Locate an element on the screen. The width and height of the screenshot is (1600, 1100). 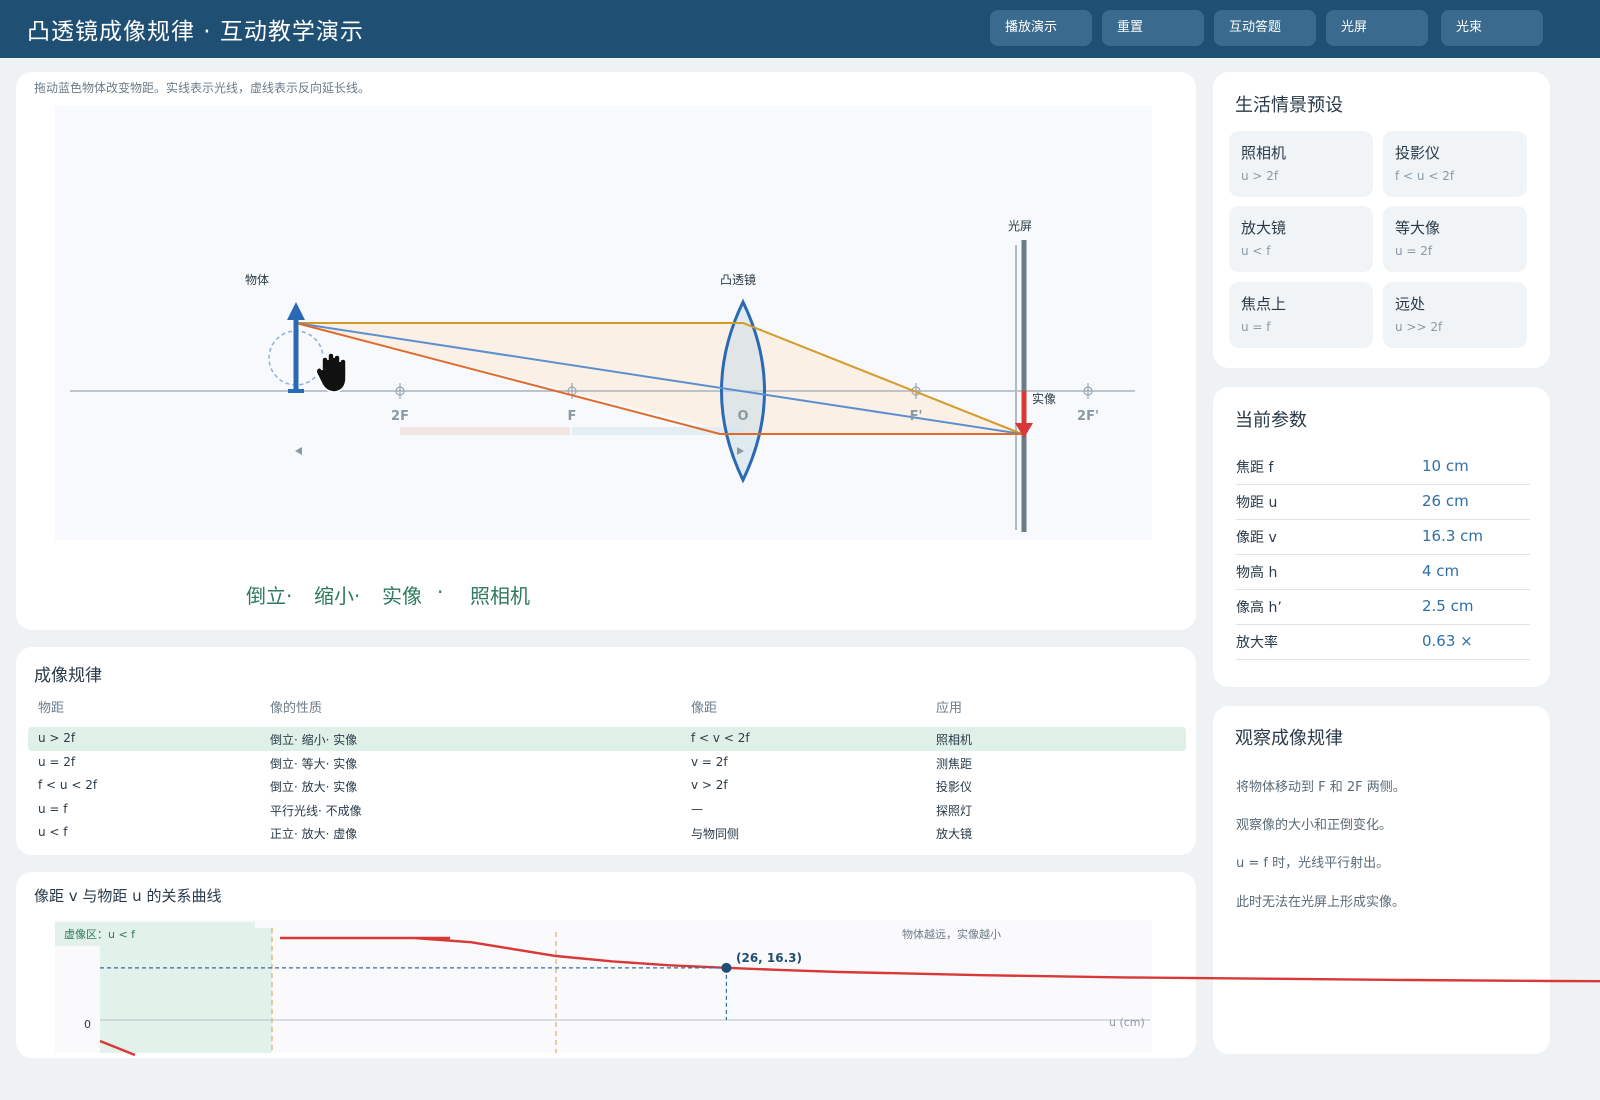
virtual-zone-label: 虚像区：u < f is located at coordinates (100, 934).